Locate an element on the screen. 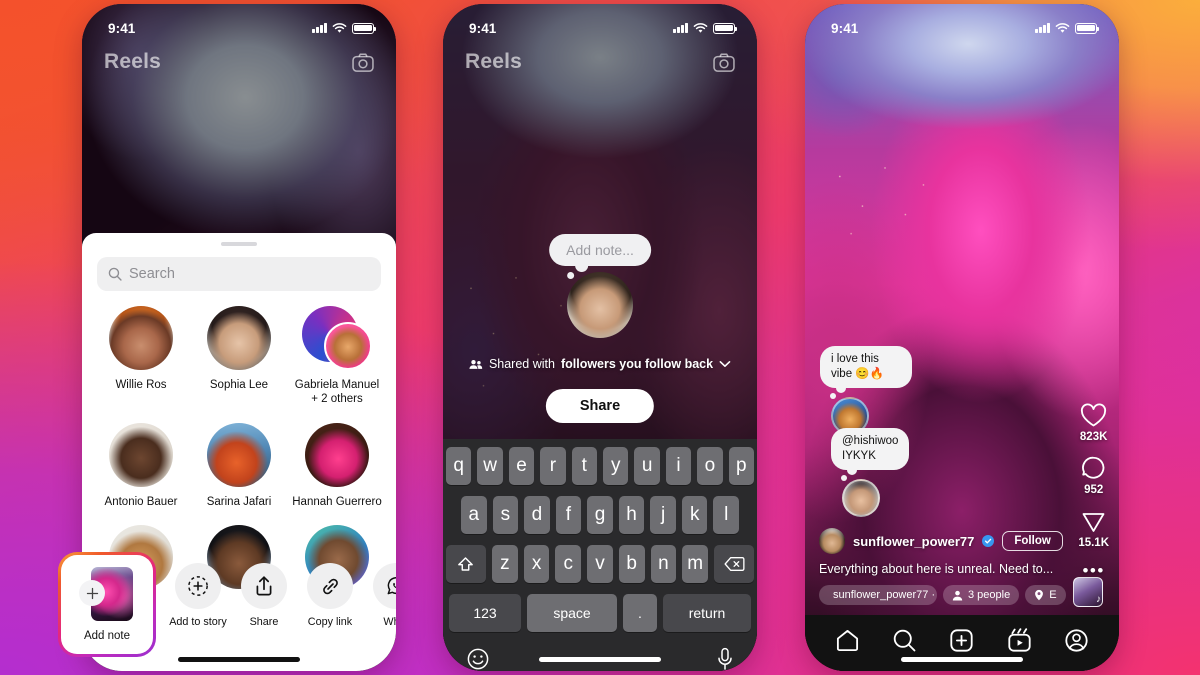  profile-icon is located at coordinates (1076, 640).